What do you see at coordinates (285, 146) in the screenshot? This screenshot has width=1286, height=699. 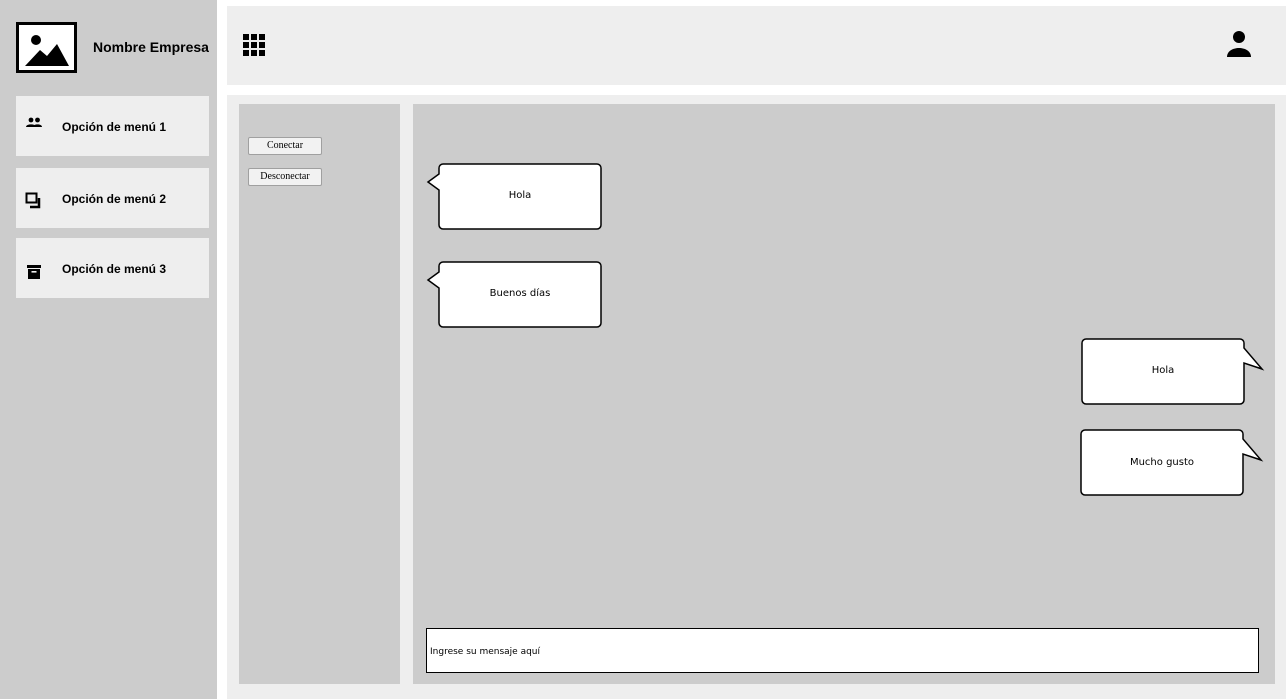 I see `connect-button: Conectar` at bounding box center [285, 146].